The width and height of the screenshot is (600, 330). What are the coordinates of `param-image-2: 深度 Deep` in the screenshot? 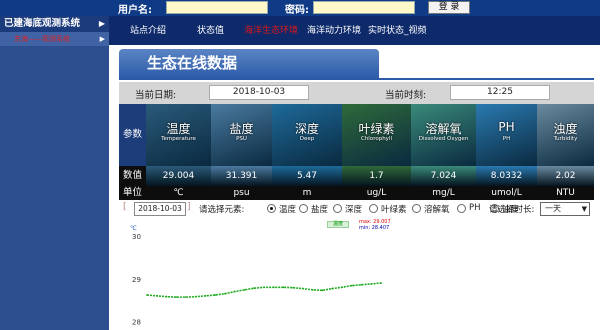 It's located at (307, 135).